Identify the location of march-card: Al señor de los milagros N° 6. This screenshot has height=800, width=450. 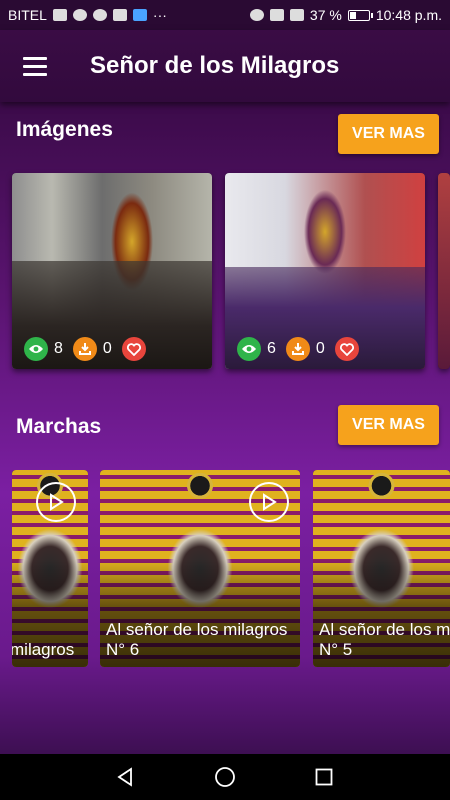
(200, 568).